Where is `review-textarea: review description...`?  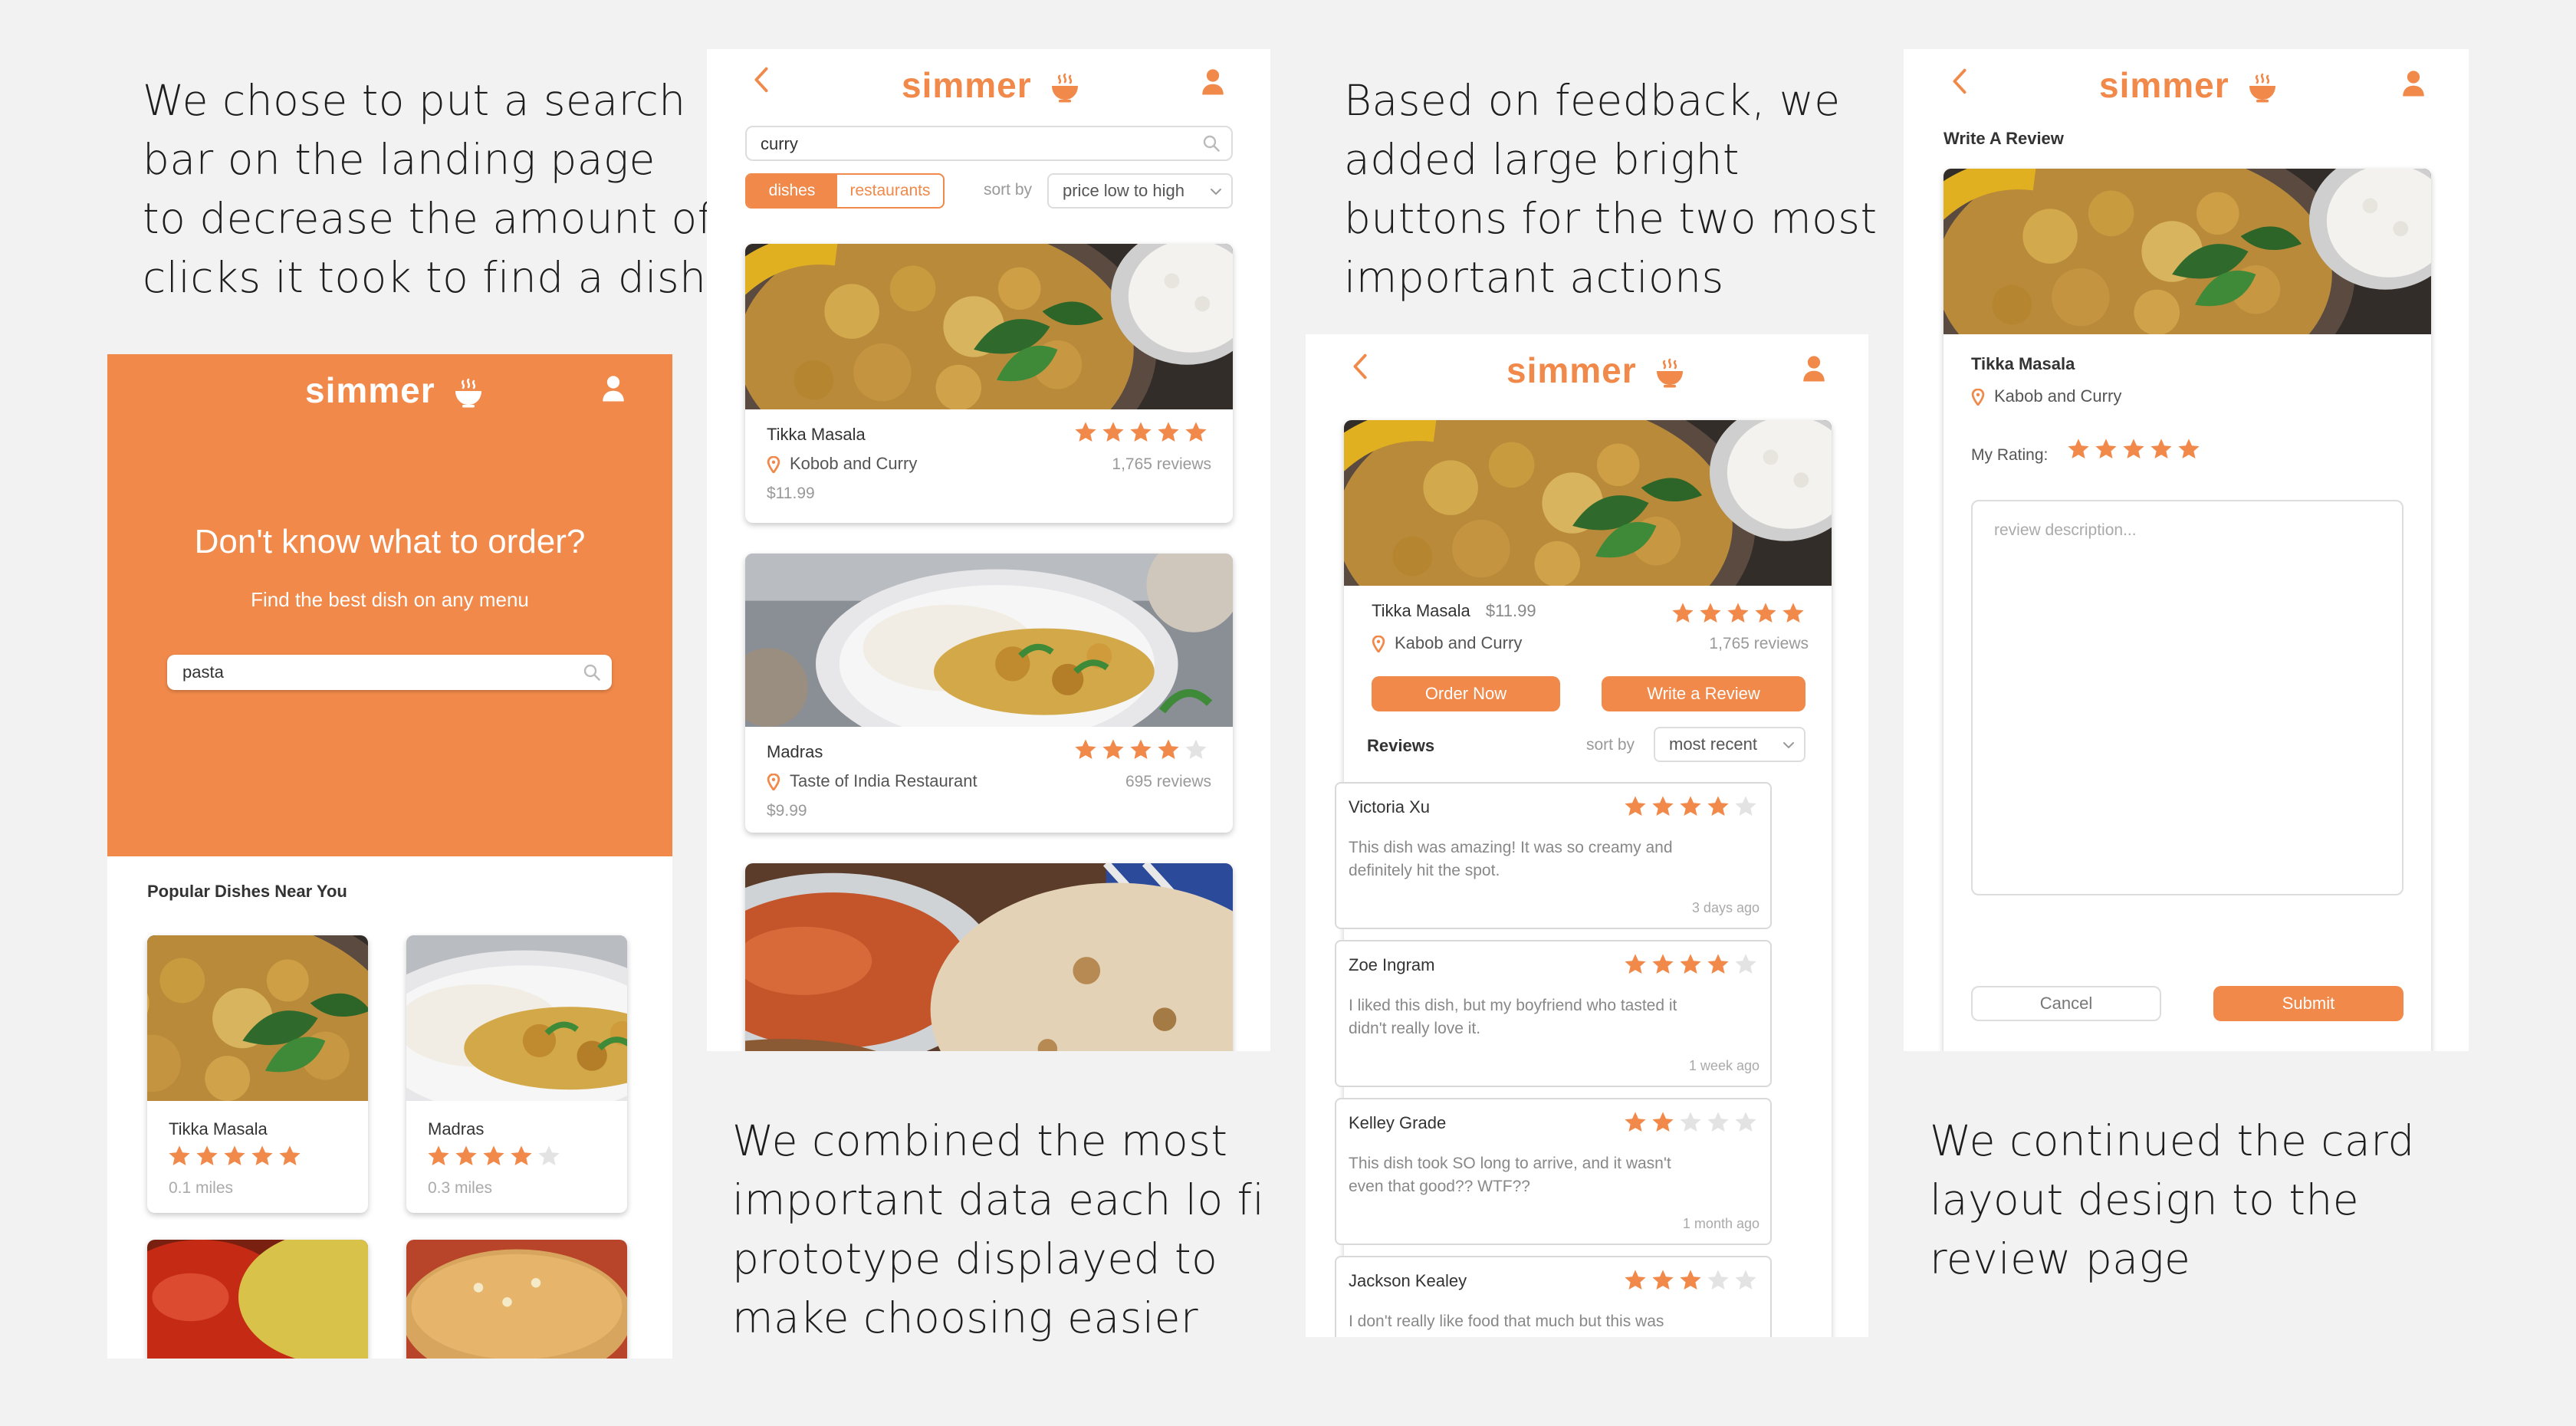
review-textarea: review description... is located at coordinates (2187, 698).